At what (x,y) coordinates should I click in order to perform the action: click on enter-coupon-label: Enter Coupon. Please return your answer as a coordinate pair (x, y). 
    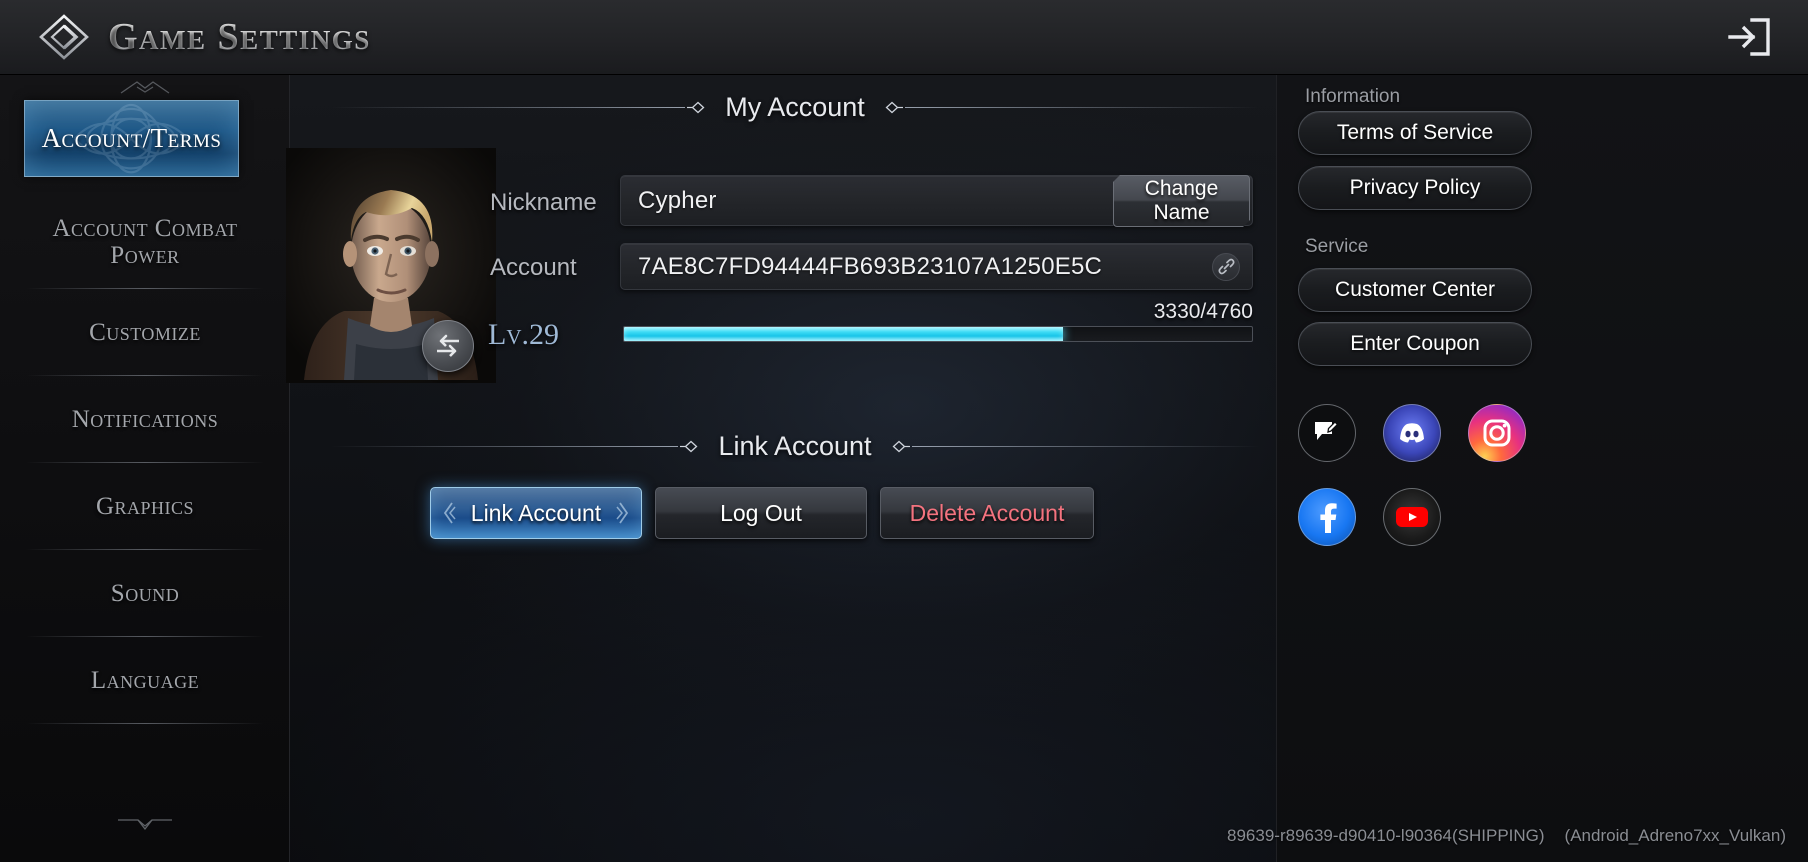
    Looking at the image, I should click on (1415, 343).